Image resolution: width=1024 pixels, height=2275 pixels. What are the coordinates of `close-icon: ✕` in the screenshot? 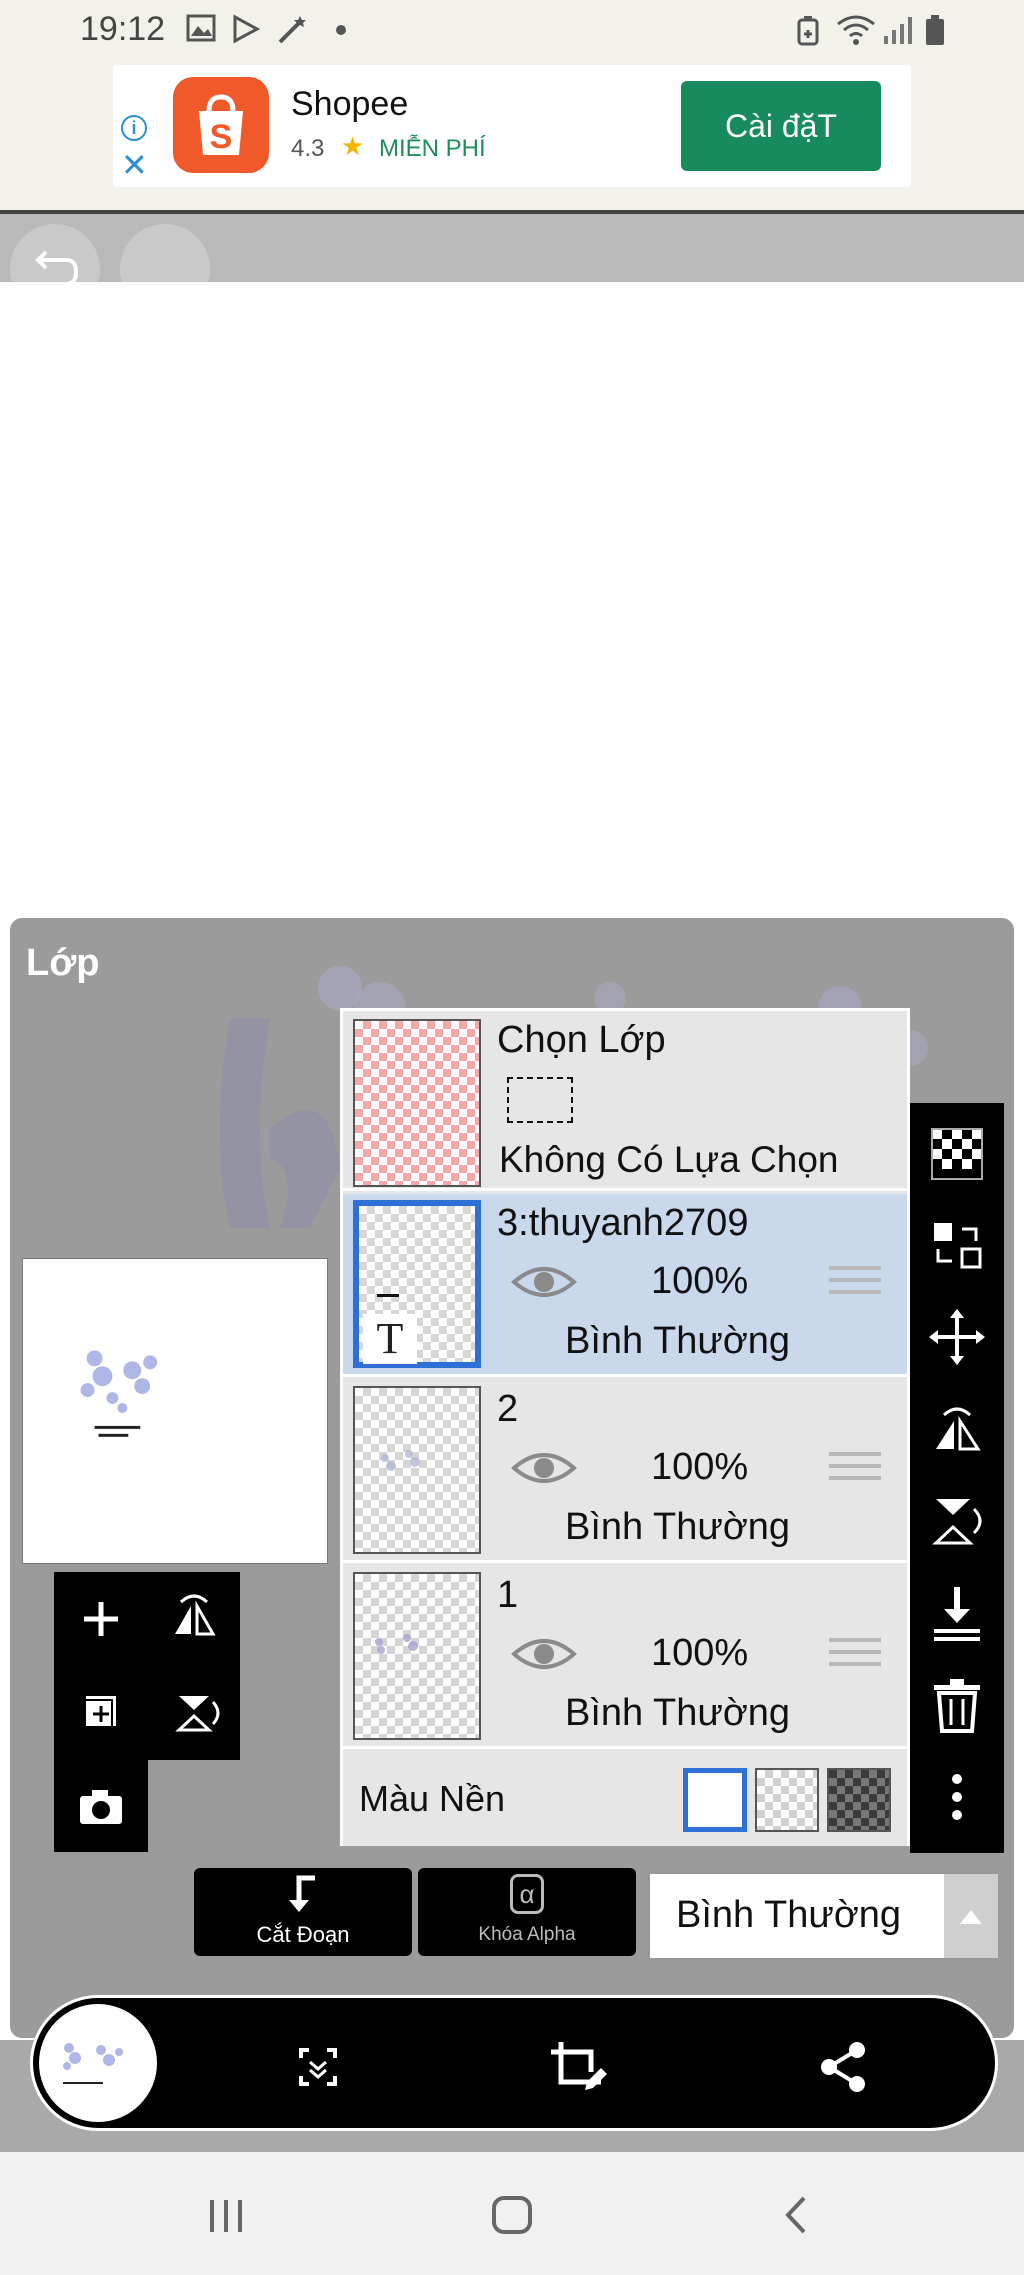 It's located at (134, 165).